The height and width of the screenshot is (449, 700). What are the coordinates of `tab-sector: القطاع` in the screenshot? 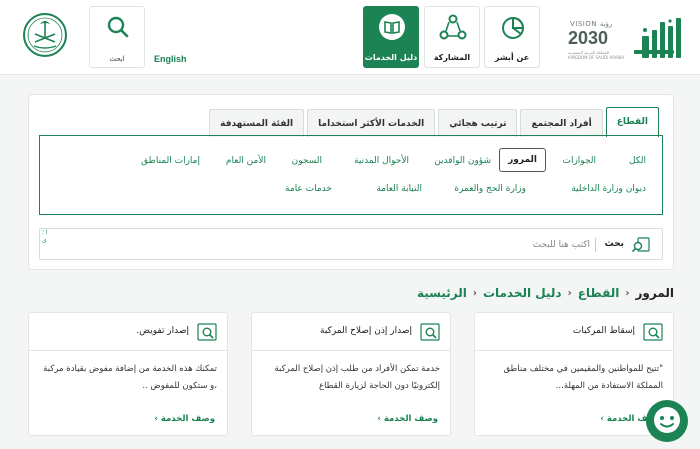 It's located at (632, 122).